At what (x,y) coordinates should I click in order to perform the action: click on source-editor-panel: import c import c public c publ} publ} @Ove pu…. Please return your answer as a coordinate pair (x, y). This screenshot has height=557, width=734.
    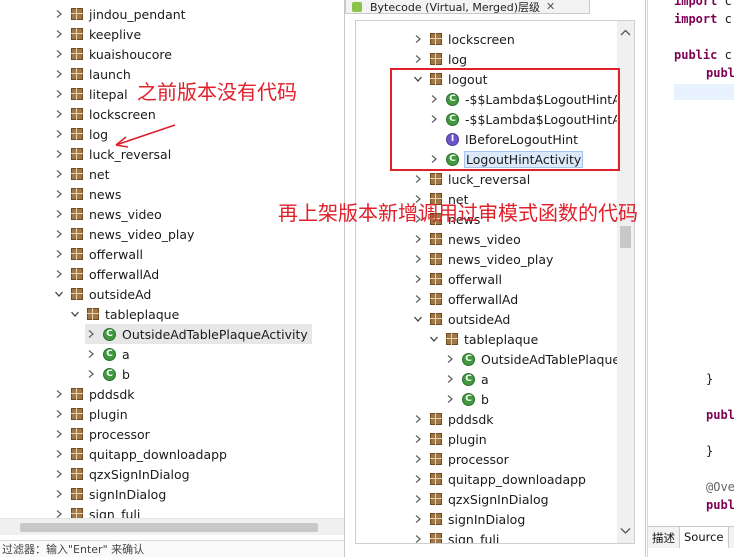
    Looking at the image, I should click on (690, 278).